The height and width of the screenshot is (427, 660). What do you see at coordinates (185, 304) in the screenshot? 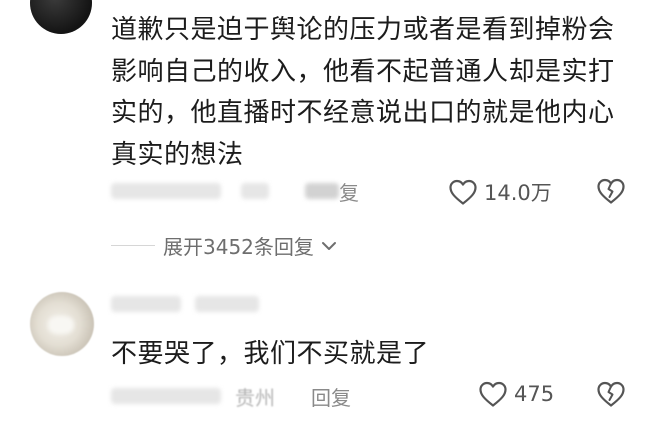
I see `comment-username-row` at bounding box center [185, 304].